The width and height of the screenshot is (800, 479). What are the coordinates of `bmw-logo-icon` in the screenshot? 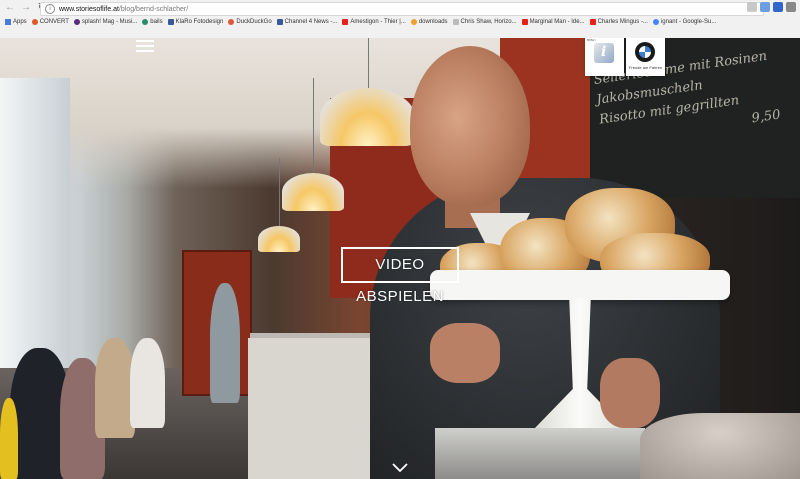 It's located at (645, 52).